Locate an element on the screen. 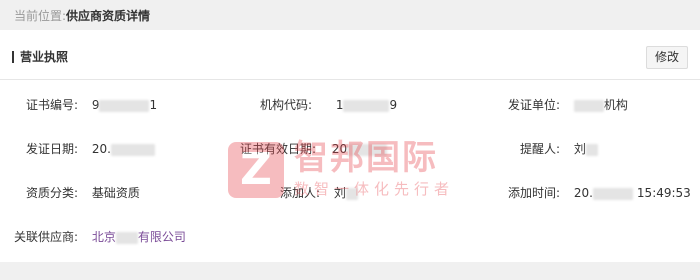  cert-no-value: 91 is located at coordinates (124, 105).